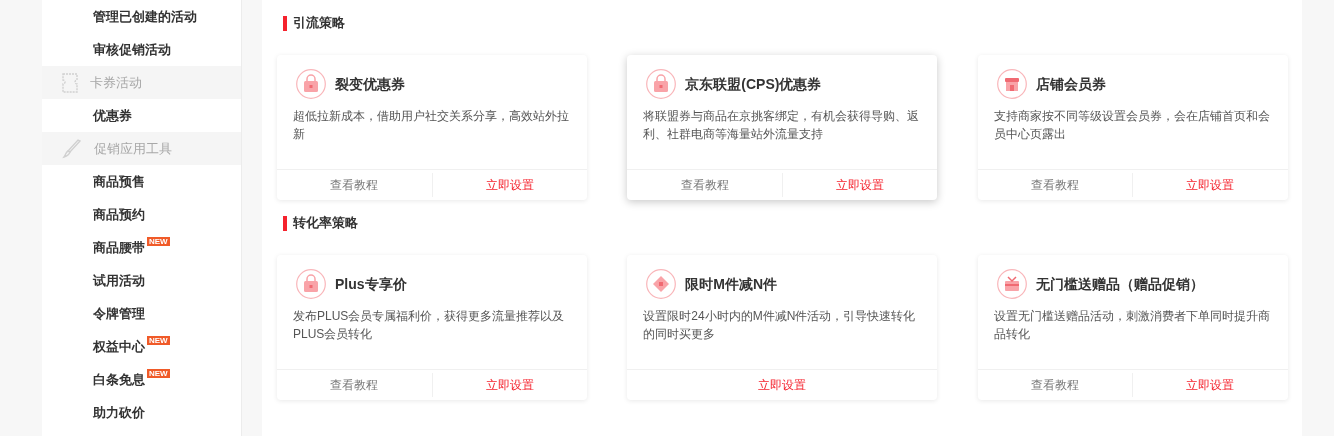 The image size is (1334, 436). What do you see at coordinates (779, 325) in the screenshot?
I see `card-description: 设置限时24小时内的M件减N件活动，引导快速转化的同时买更多` at bounding box center [779, 325].